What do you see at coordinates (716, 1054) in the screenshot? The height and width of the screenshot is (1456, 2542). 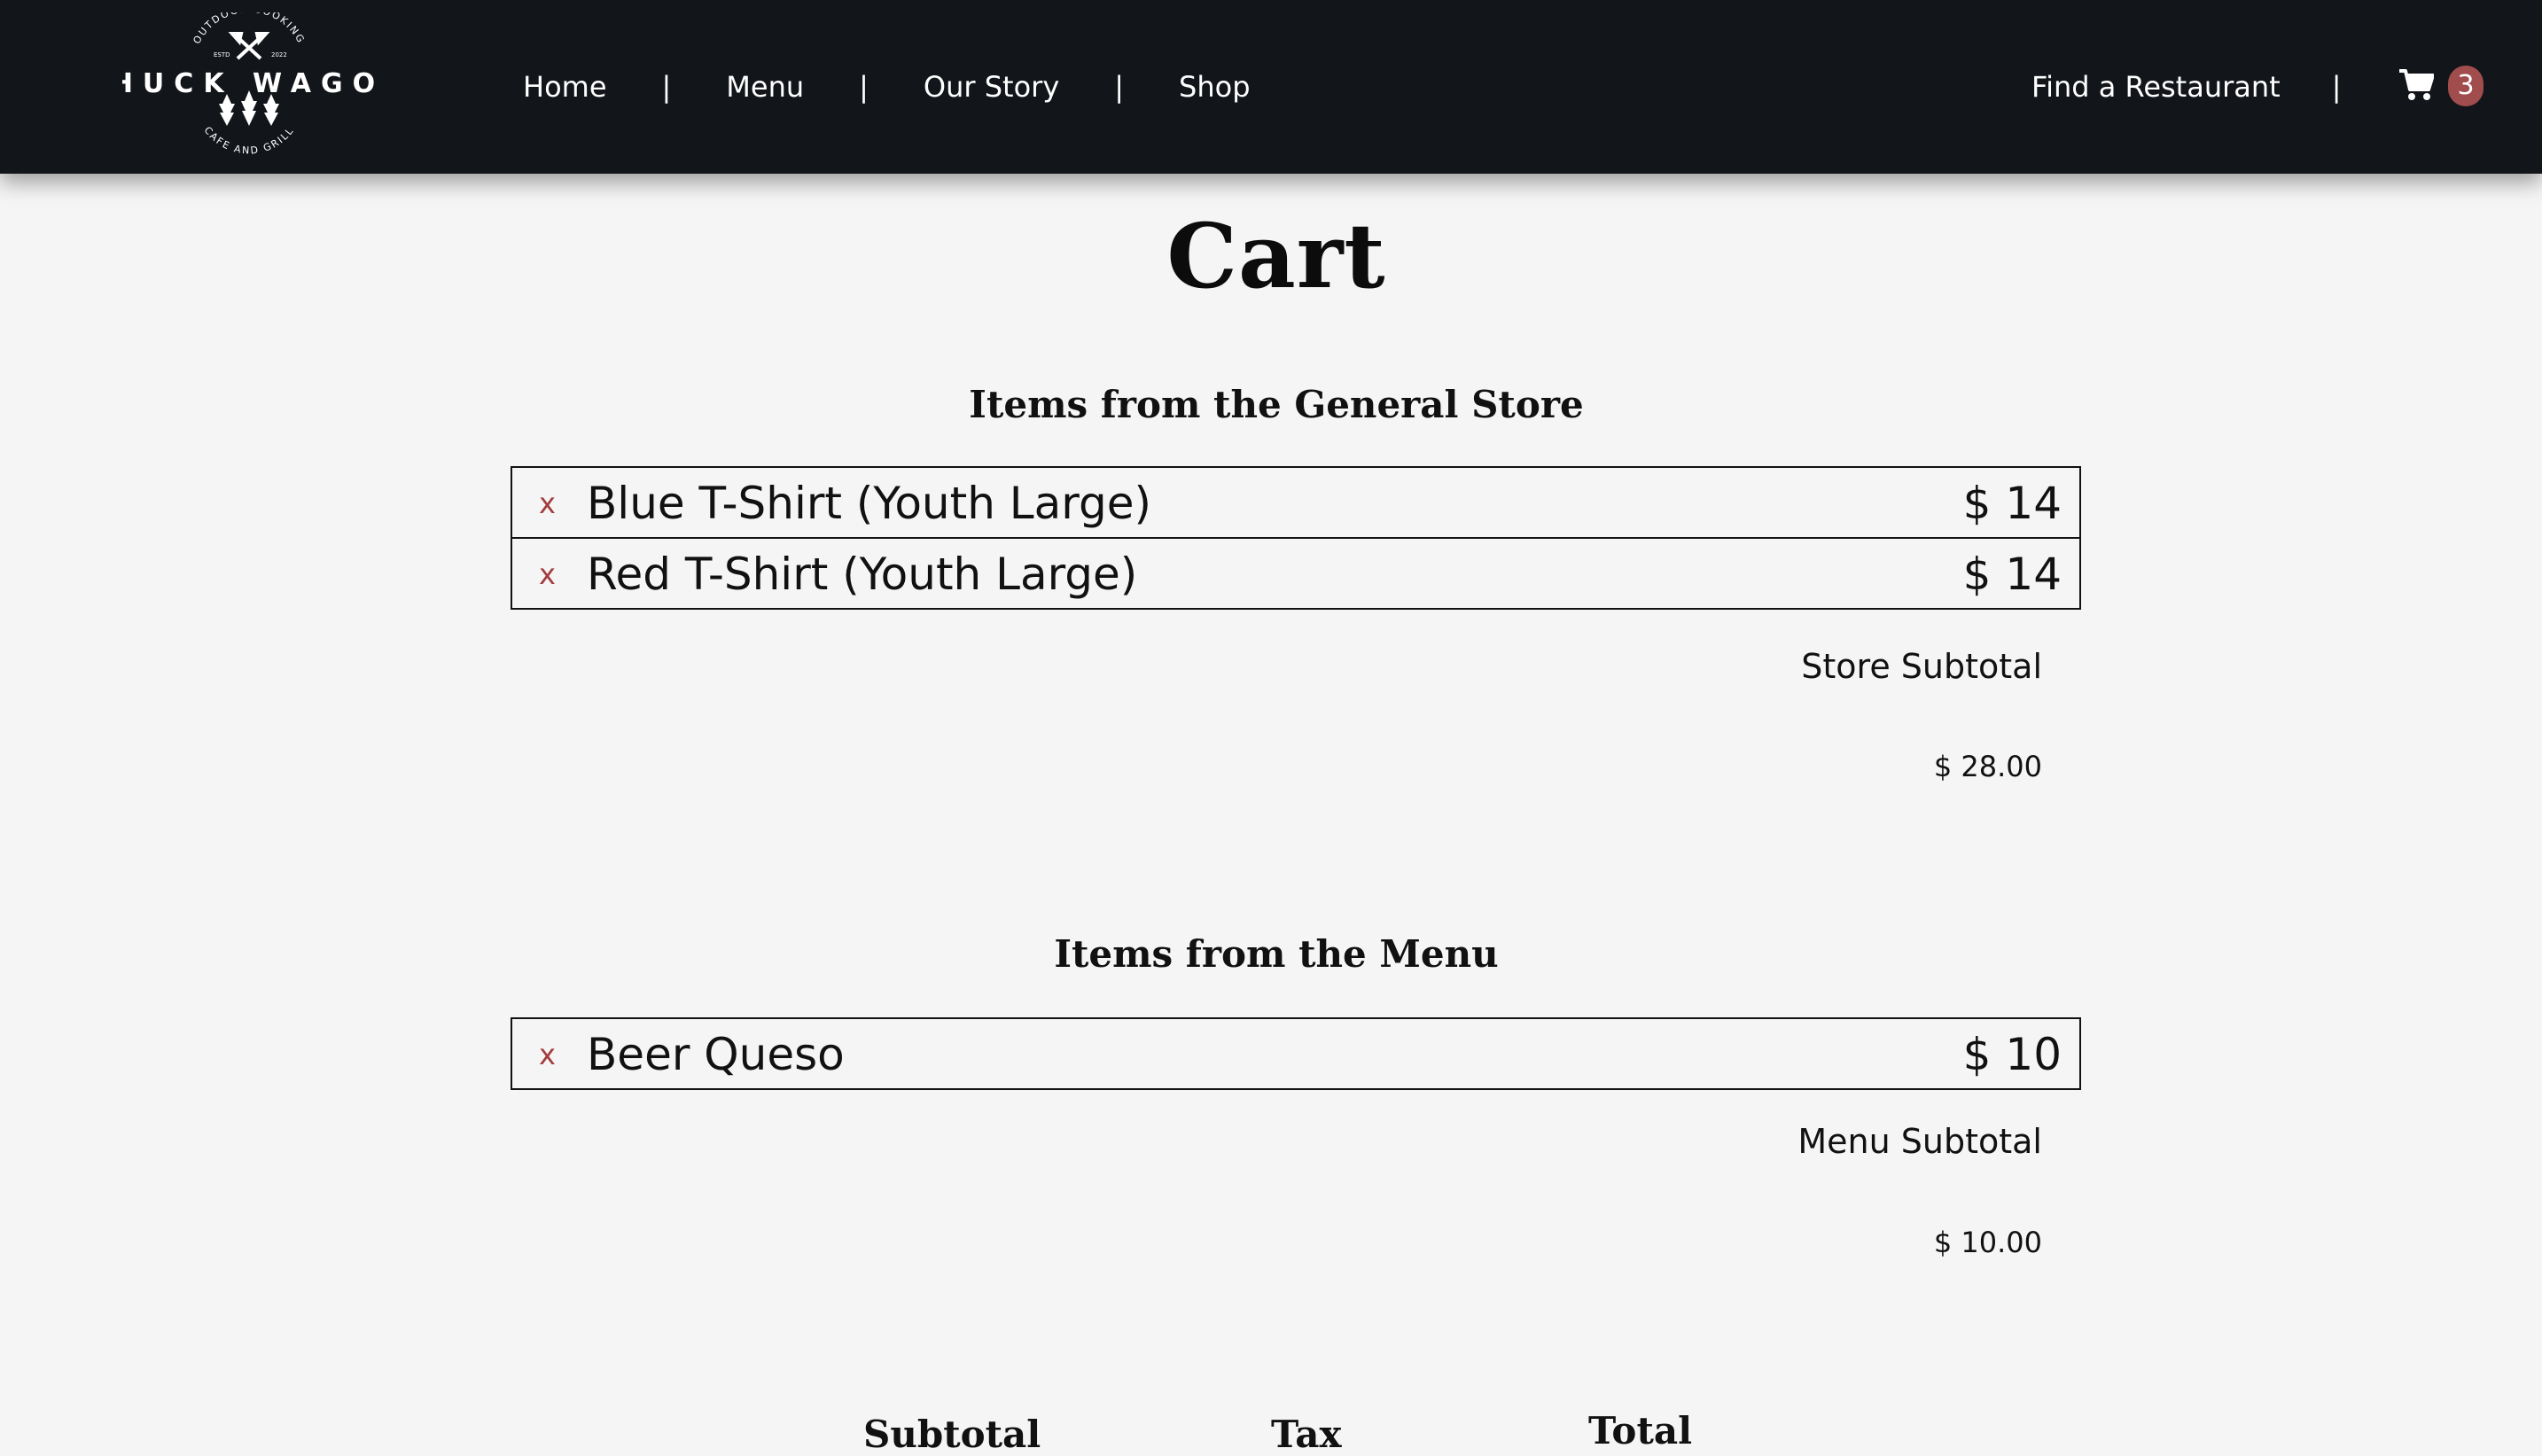 I see `item-name: Beer Queso` at bounding box center [716, 1054].